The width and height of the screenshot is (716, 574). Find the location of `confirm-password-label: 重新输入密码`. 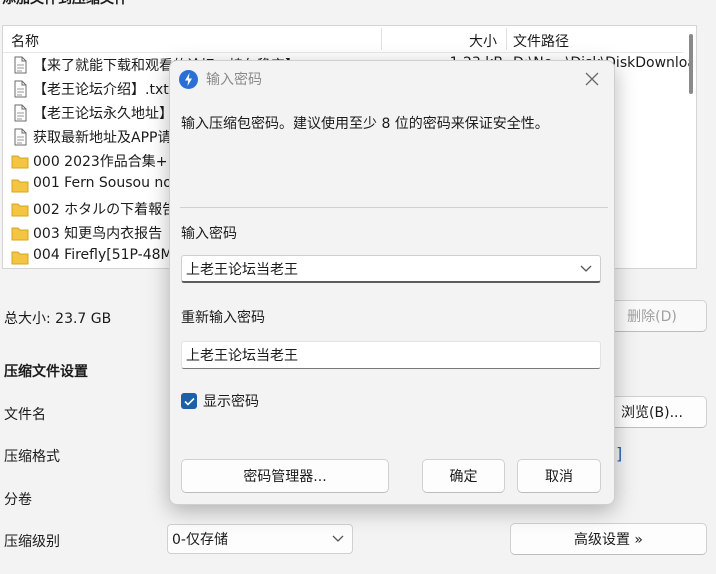

confirm-password-label: 重新输入密码 is located at coordinates (223, 318).